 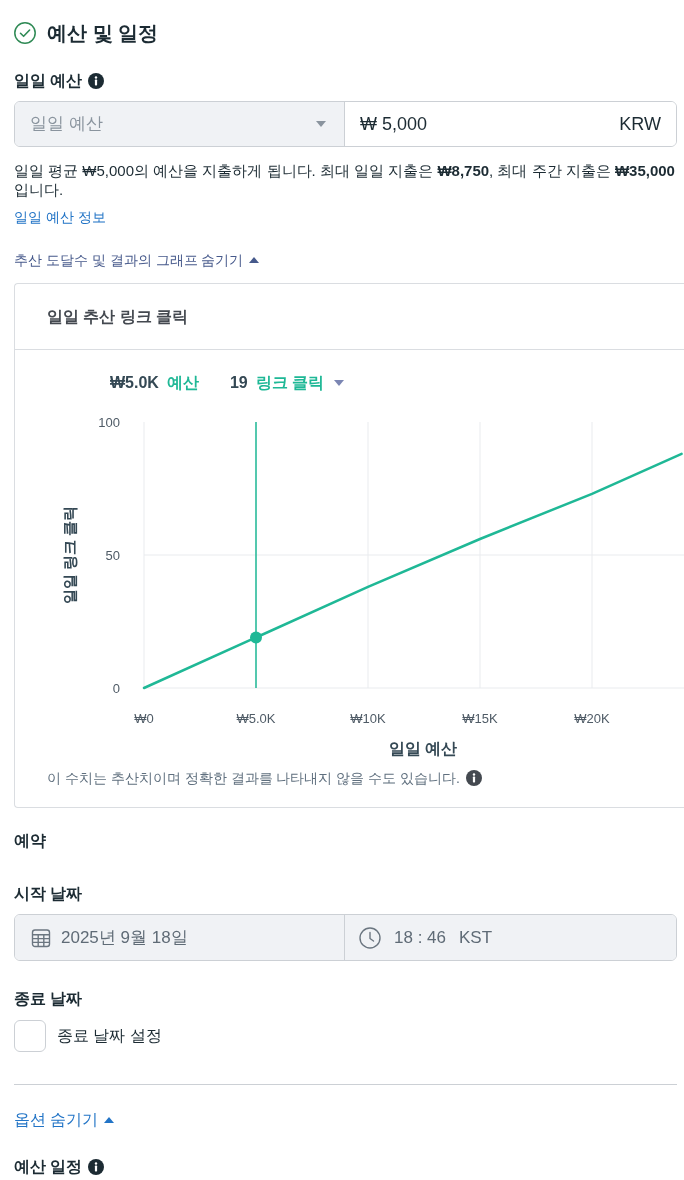 I want to click on x-tick-label: ₩10K, so click(x=368, y=718).